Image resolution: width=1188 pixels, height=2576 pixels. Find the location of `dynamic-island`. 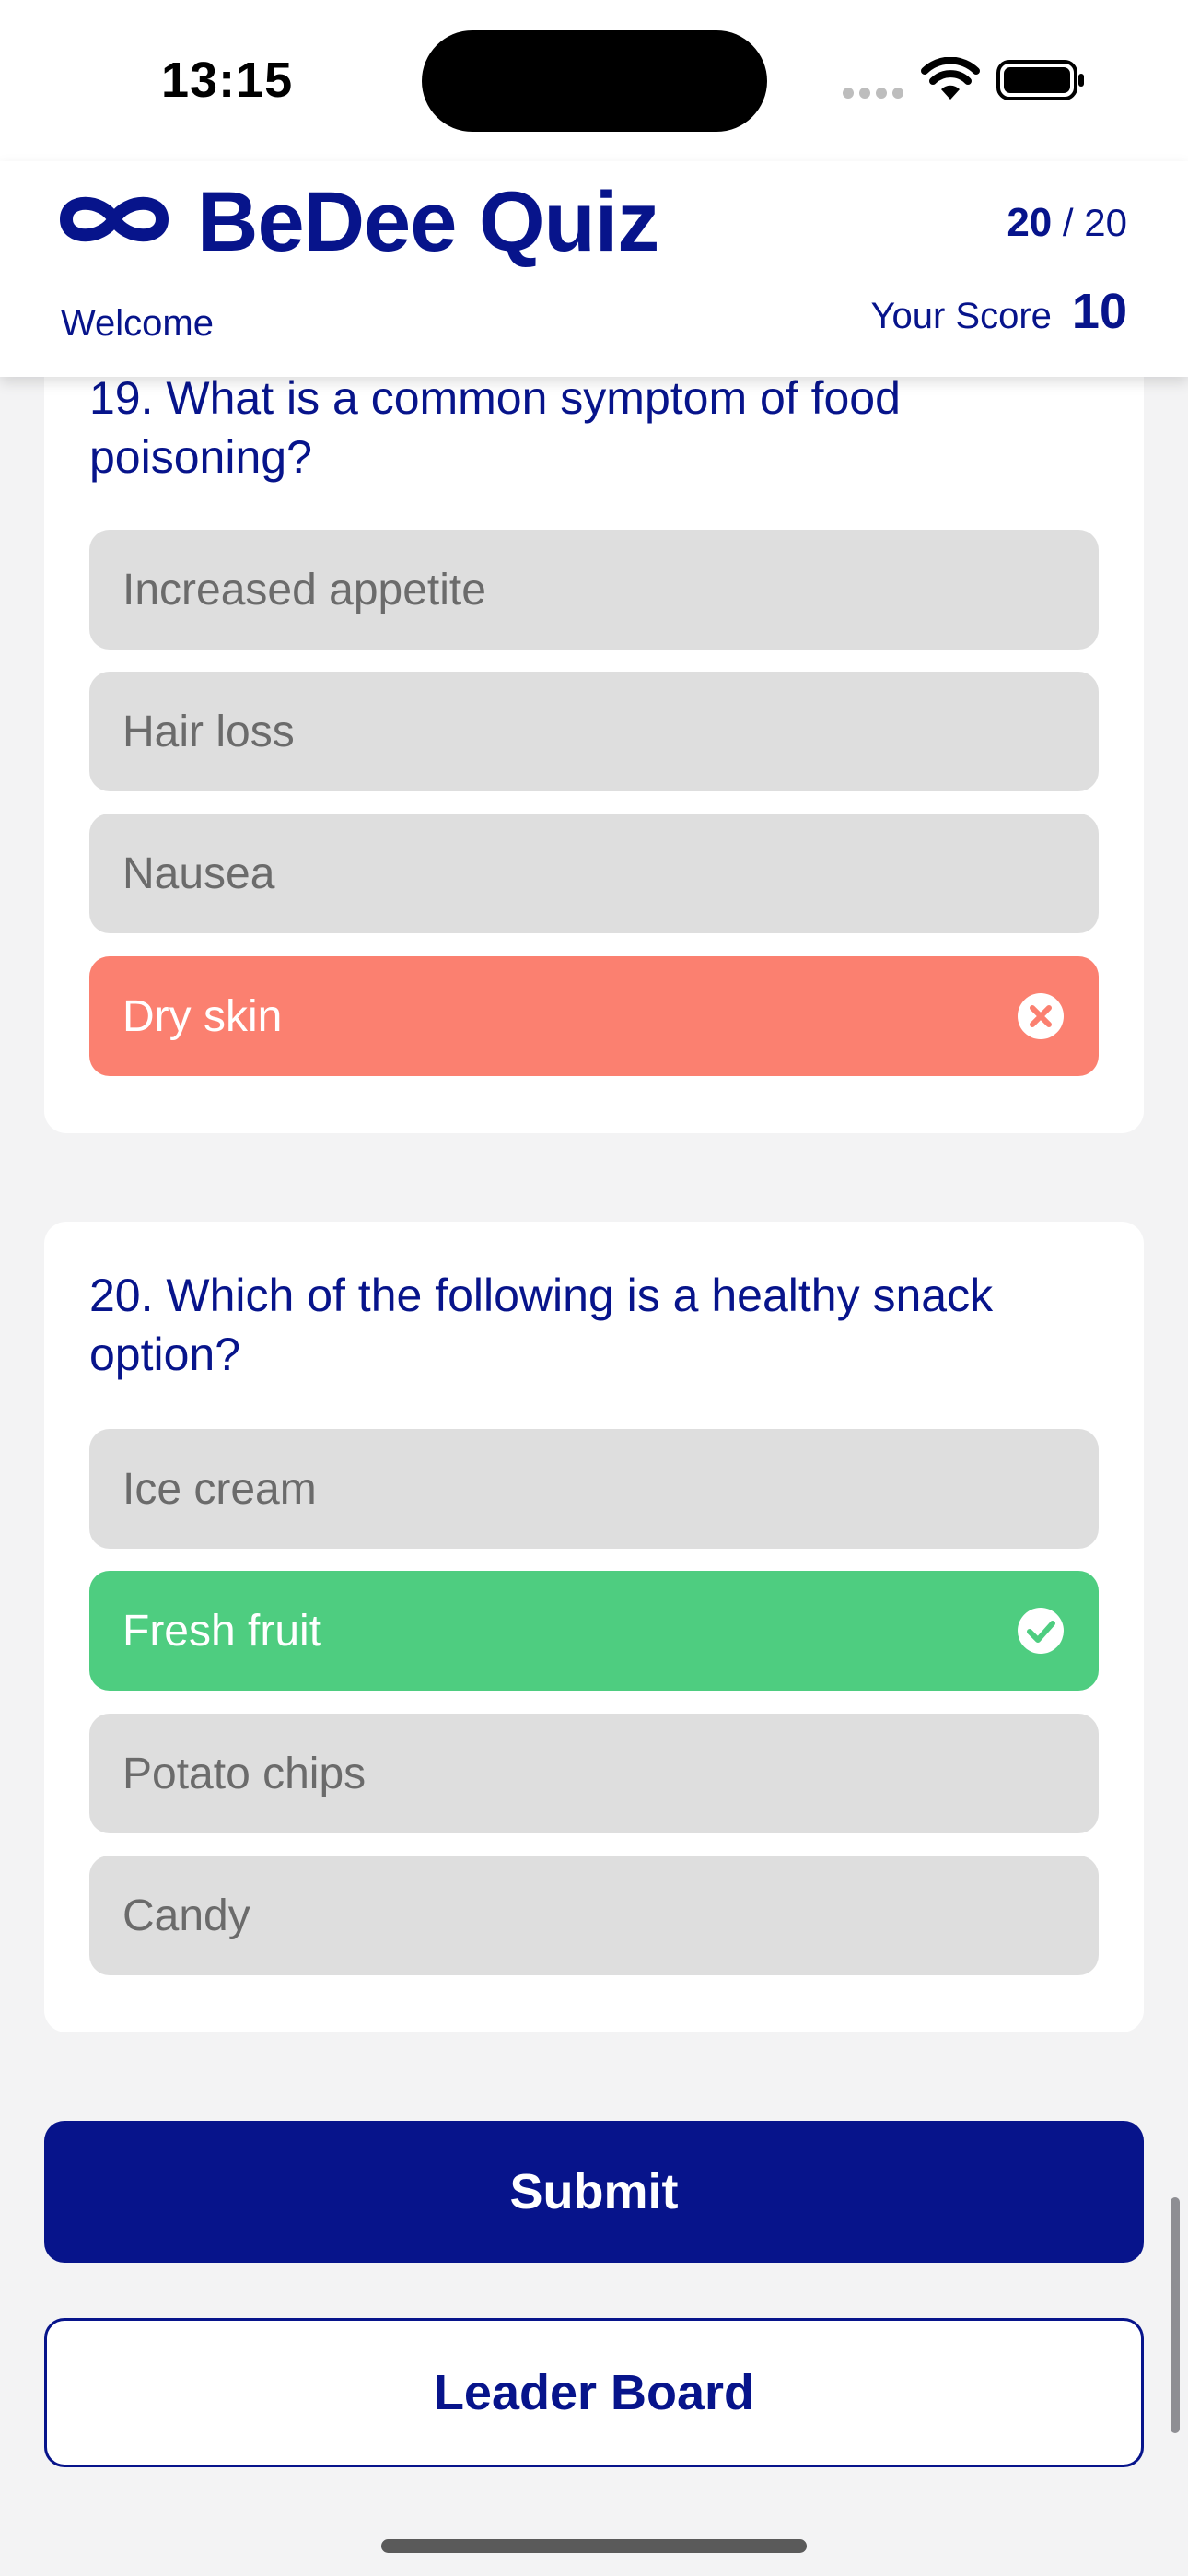

dynamic-island is located at coordinates (594, 81).